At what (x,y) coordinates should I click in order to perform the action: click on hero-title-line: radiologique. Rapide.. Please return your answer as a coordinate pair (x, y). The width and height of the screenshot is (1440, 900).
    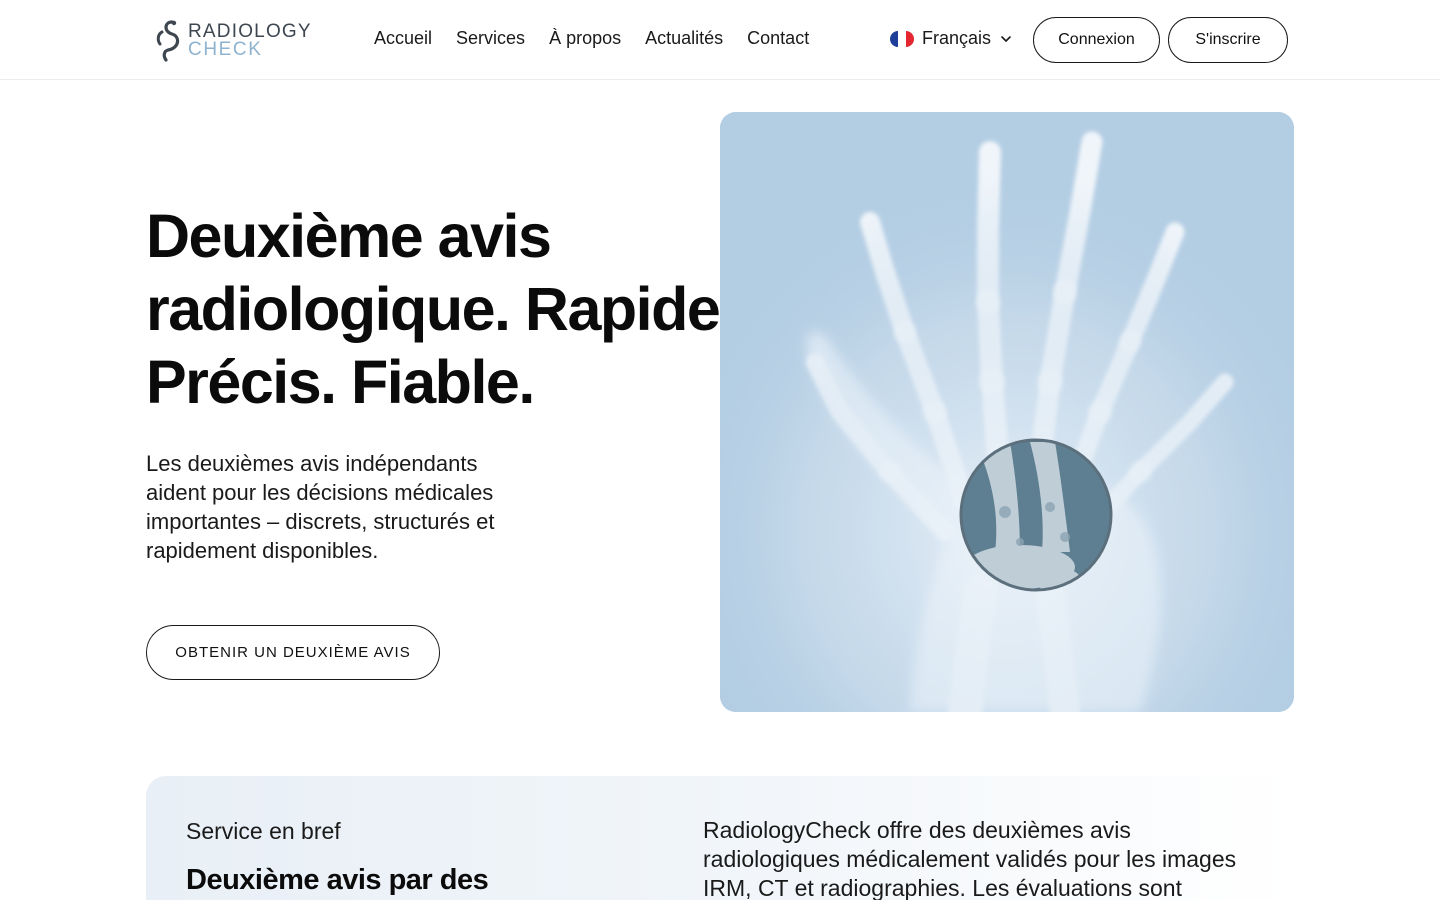
    Looking at the image, I should click on (441, 309).